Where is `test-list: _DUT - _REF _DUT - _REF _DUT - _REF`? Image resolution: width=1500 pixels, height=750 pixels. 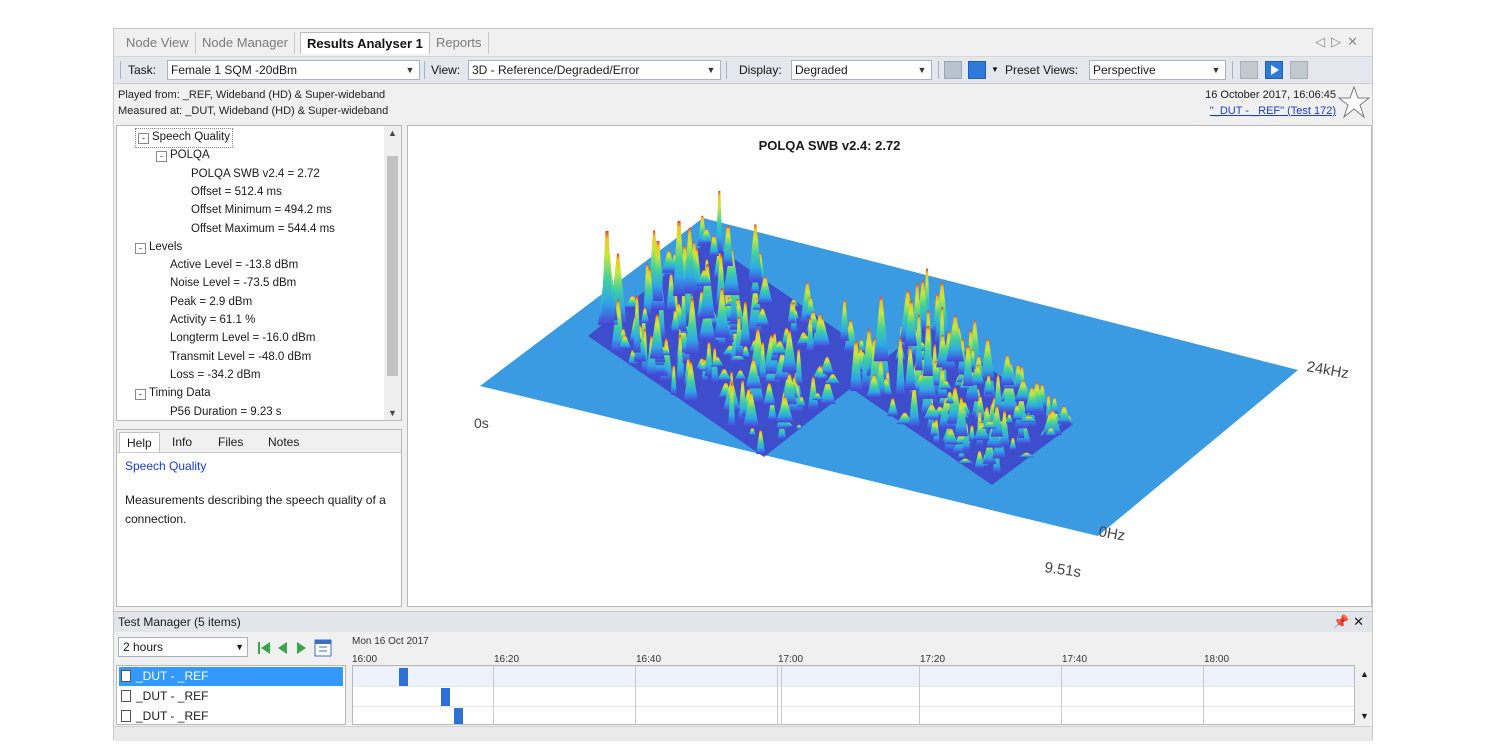
test-list: _DUT - _REF _DUT - _REF _DUT - _REF is located at coordinates (231, 695).